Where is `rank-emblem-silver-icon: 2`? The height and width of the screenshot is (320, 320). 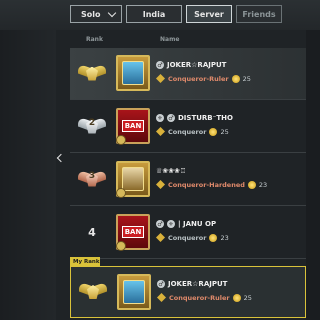 rank-emblem-silver-icon: 2 is located at coordinates (92, 127).